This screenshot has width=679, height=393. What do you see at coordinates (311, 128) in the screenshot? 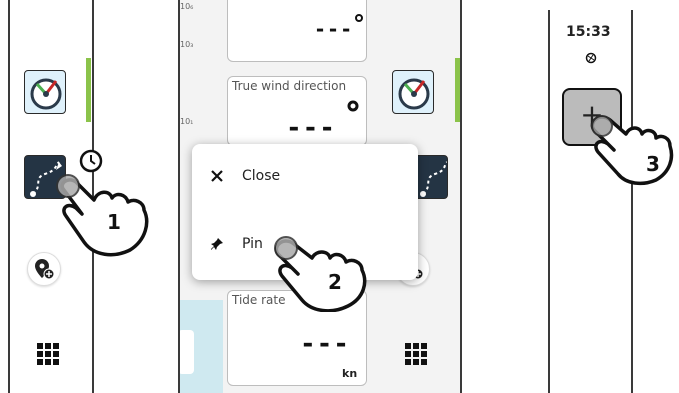
I see `true-wind-direction-value: ---` at bounding box center [311, 128].